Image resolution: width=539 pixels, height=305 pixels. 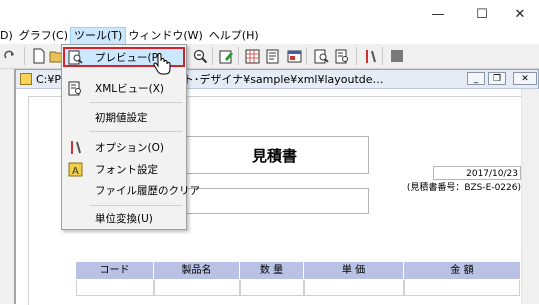 I want to click on zoom-out-icon, so click(x=200, y=56).